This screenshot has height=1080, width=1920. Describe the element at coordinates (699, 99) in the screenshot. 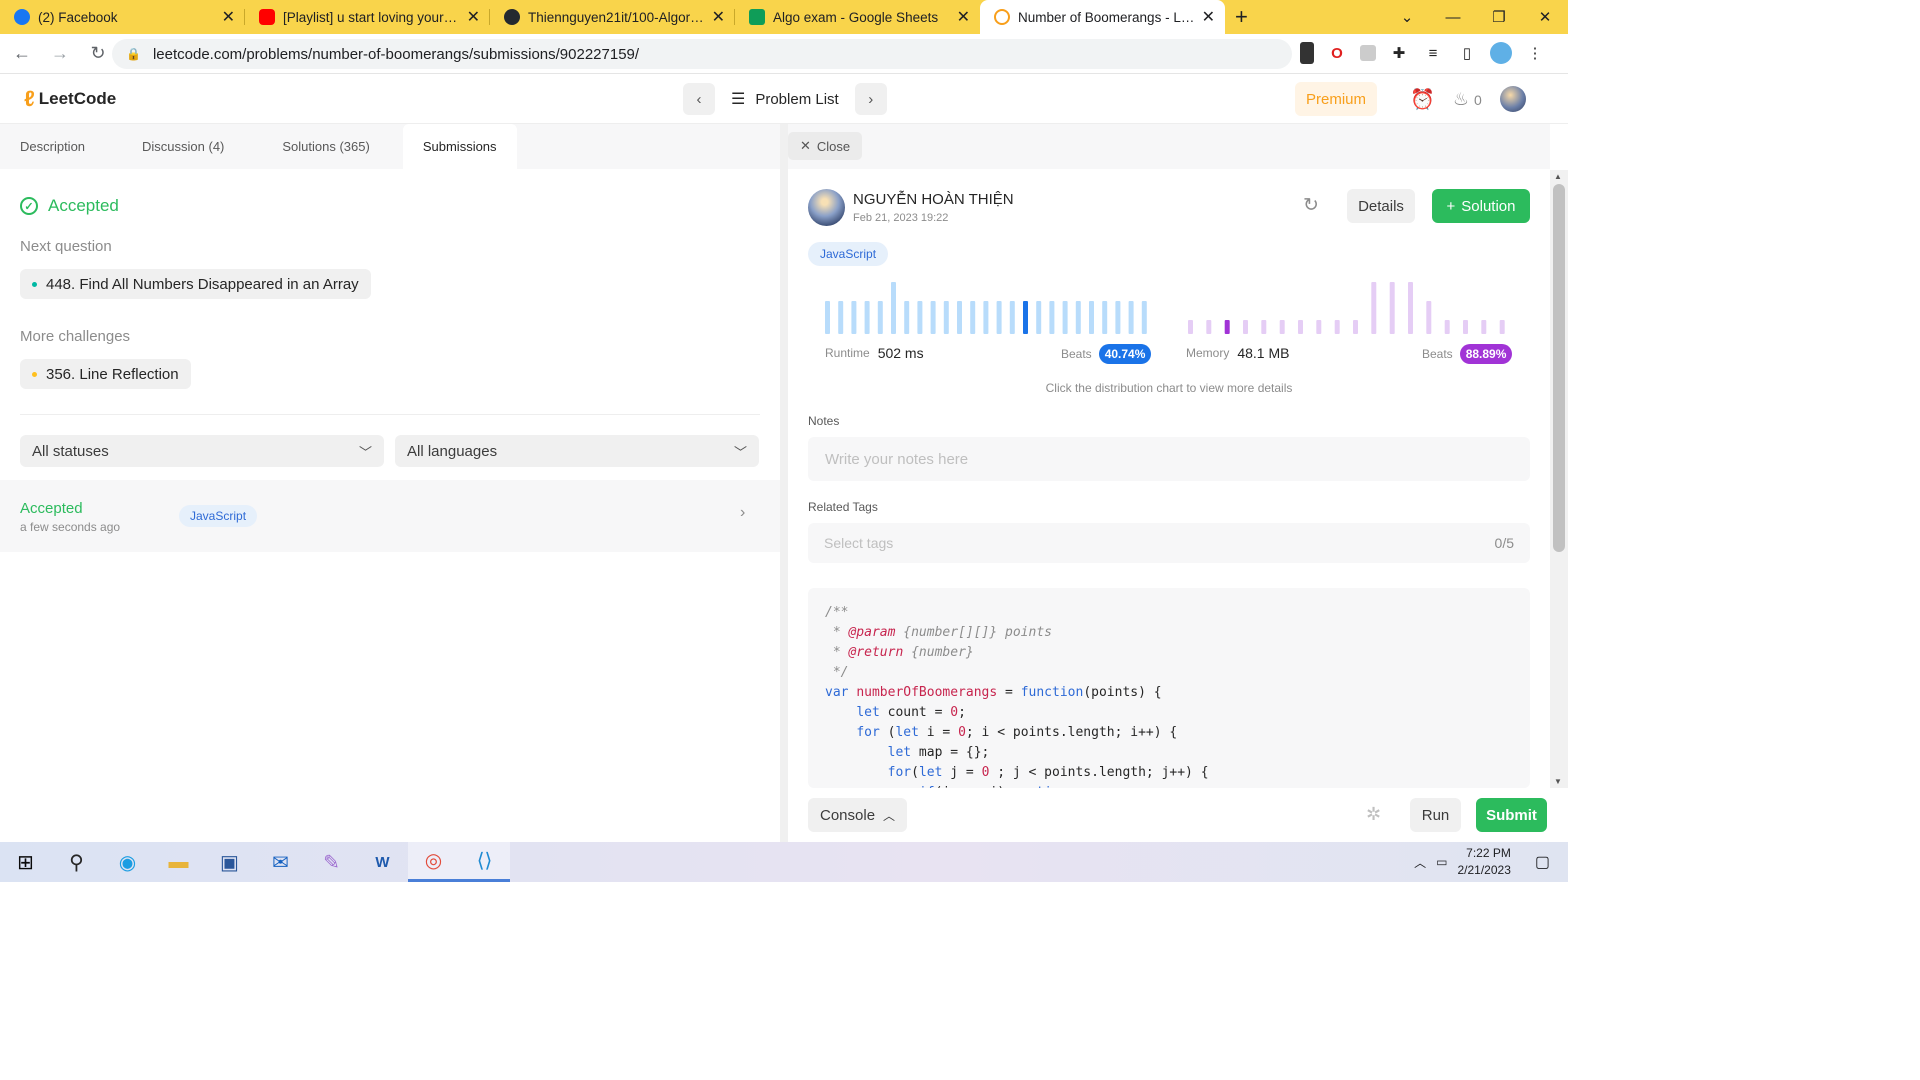

I see `prev-problem-button: ‹` at that location.